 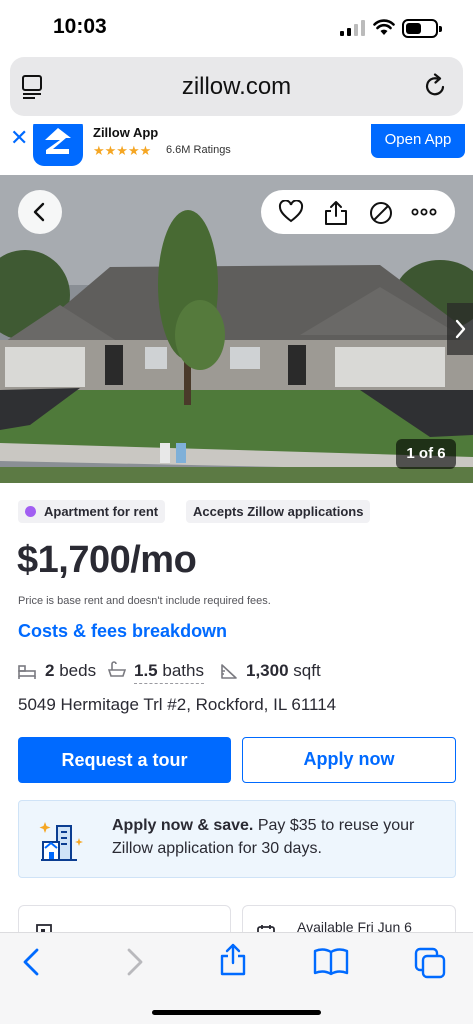 What do you see at coordinates (183, 825) in the screenshot?
I see `promo-bold: Apply now & save.` at bounding box center [183, 825].